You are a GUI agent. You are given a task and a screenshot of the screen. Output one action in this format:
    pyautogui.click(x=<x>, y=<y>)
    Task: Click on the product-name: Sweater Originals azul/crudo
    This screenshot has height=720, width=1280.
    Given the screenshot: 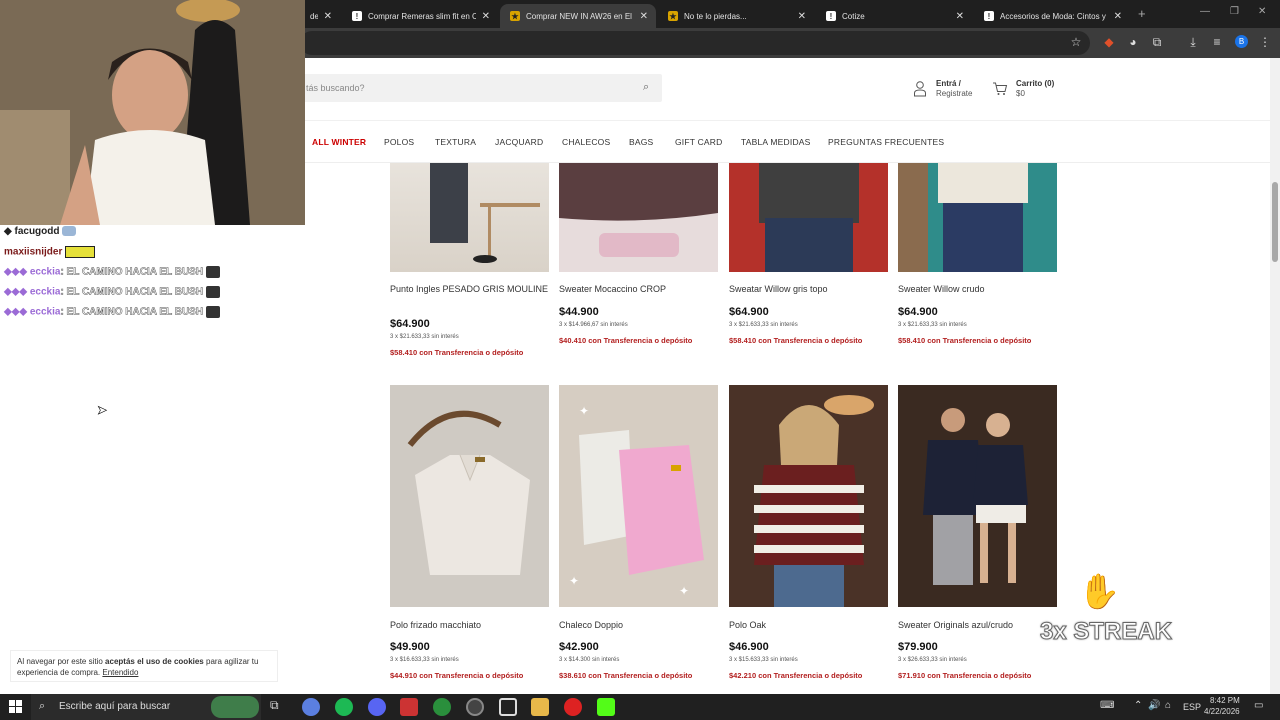 What is the action you would take?
    pyautogui.click(x=978, y=625)
    